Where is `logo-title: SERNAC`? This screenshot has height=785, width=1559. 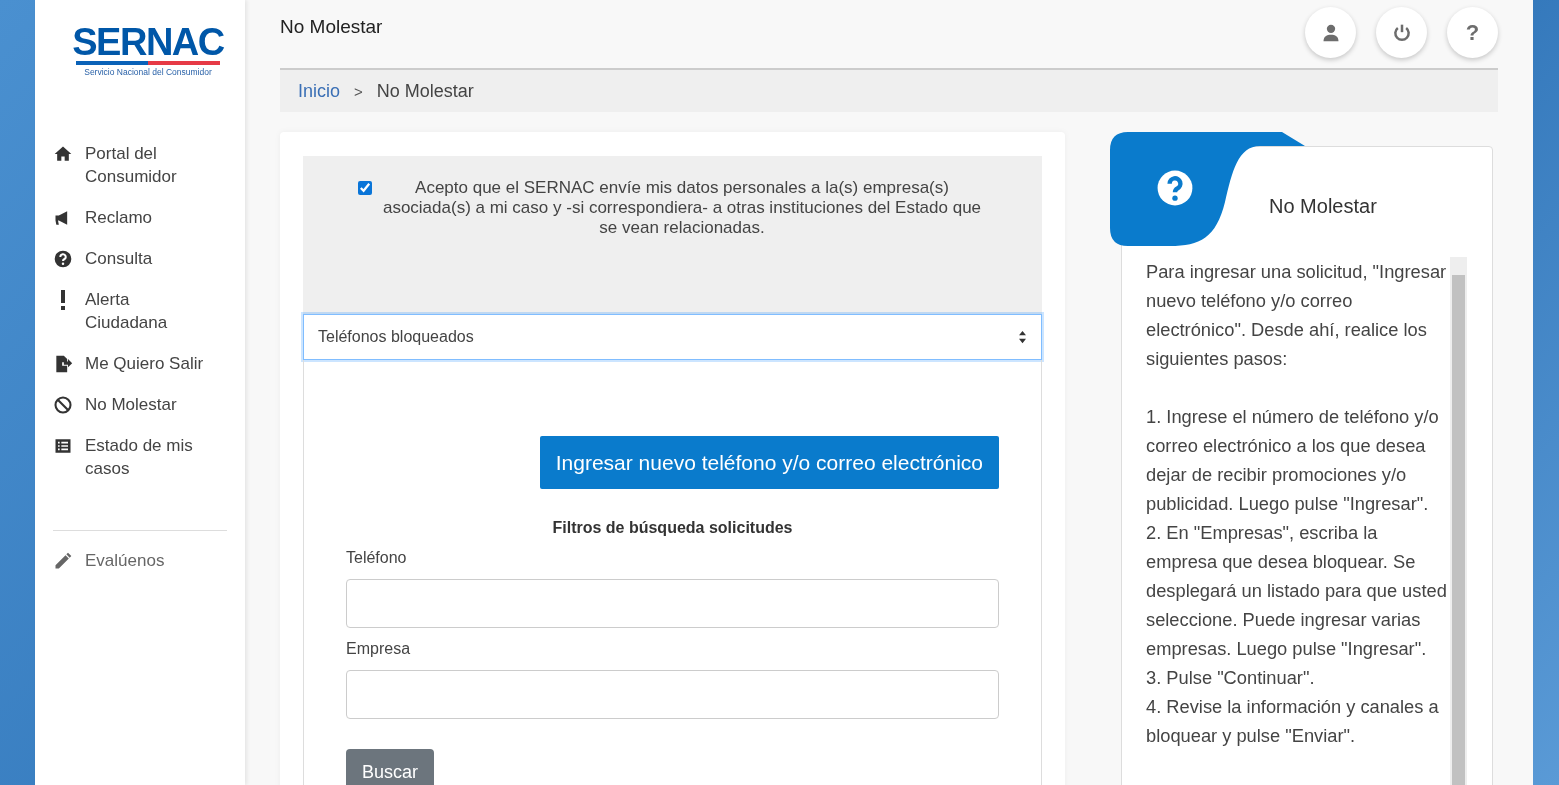 logo-title: SERNAC is located at coordinates (148, 42).